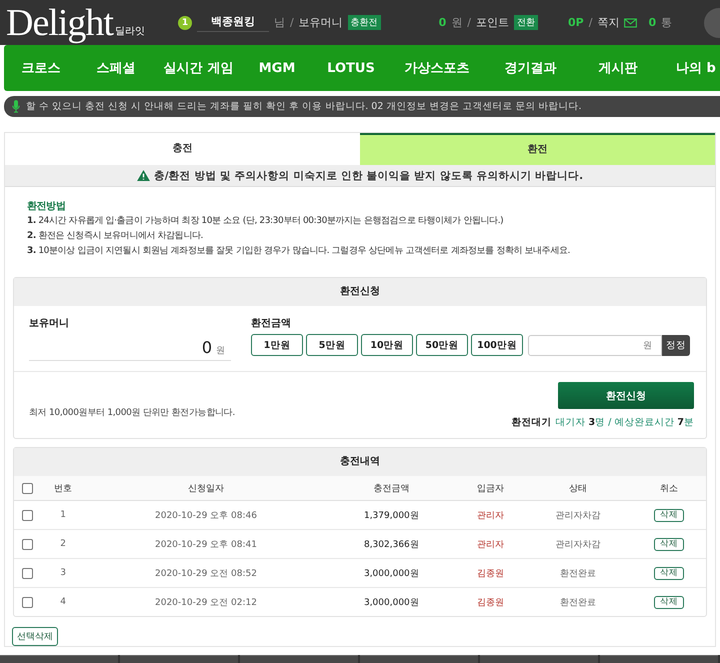 The width and height of the screenshot is (720, 663). Describe the element at coordinates (115, 236) in the screenshot. I see `instruction-text: 2. 환전은 신청즉시 보유머니에서 차감됩니다.` at that location.